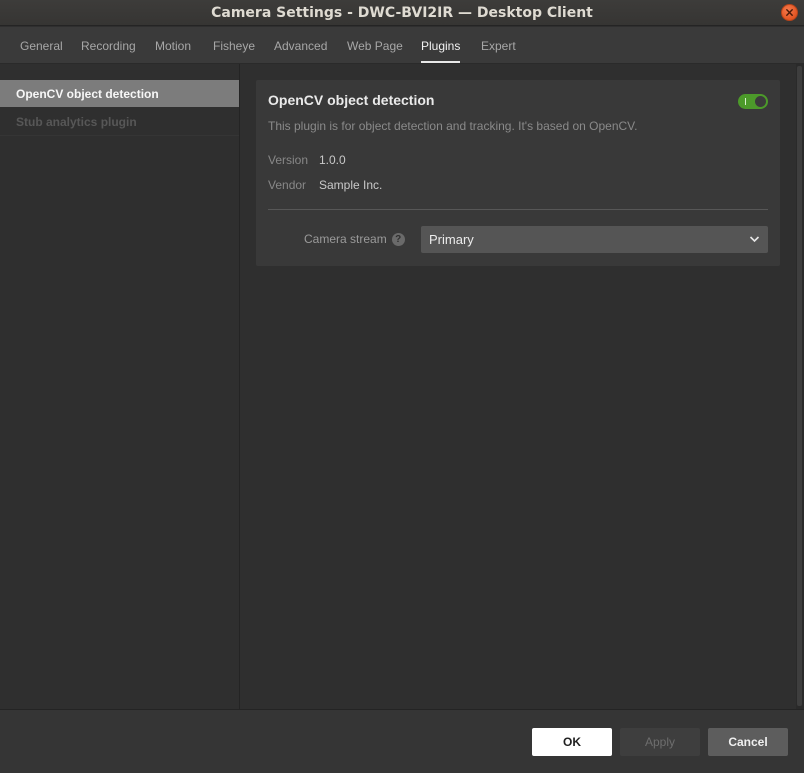 The width and height of the screenshot is (804, 773). Describe the element at coordinates (300, 45) in the screenshot. I see `tab-advanced: Advanced` at that location.